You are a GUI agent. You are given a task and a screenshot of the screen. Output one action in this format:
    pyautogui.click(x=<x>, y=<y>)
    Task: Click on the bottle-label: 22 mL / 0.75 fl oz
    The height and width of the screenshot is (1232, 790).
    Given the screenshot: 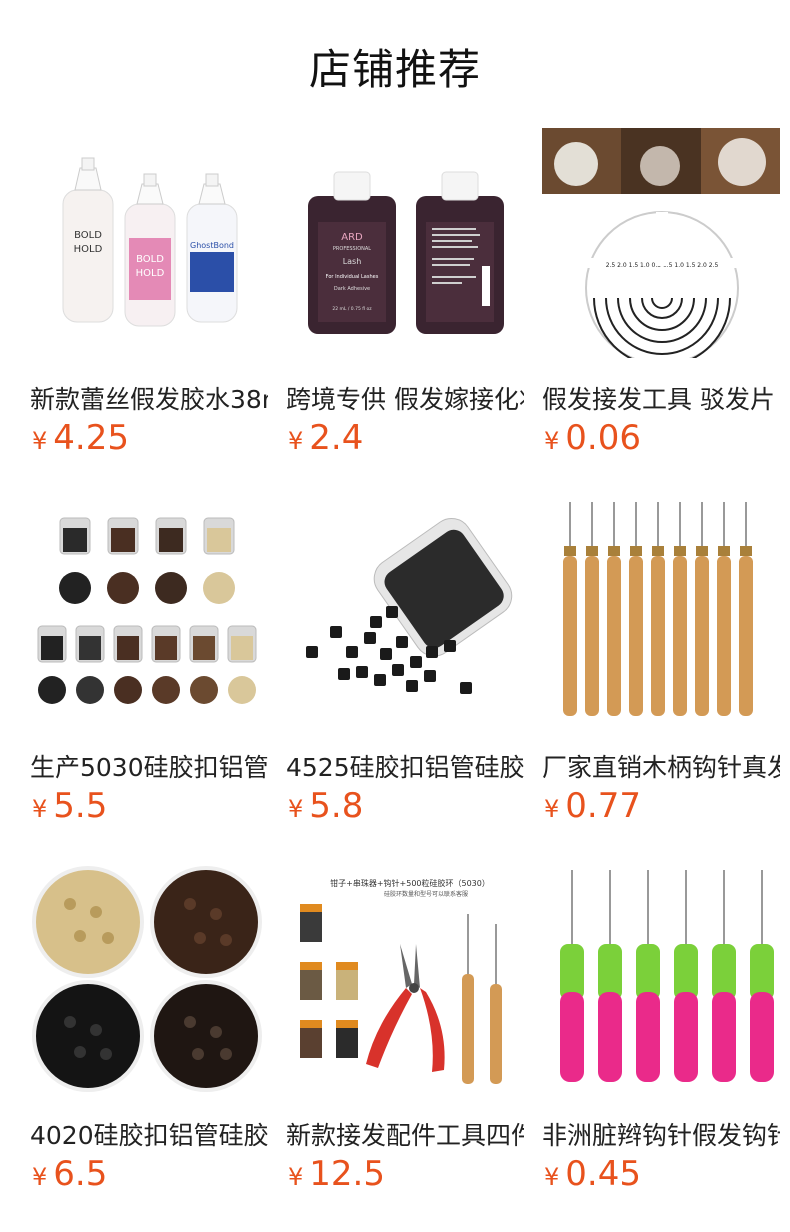 What is the action you would take?
    pyautogui.click(x=352, y=309)
    